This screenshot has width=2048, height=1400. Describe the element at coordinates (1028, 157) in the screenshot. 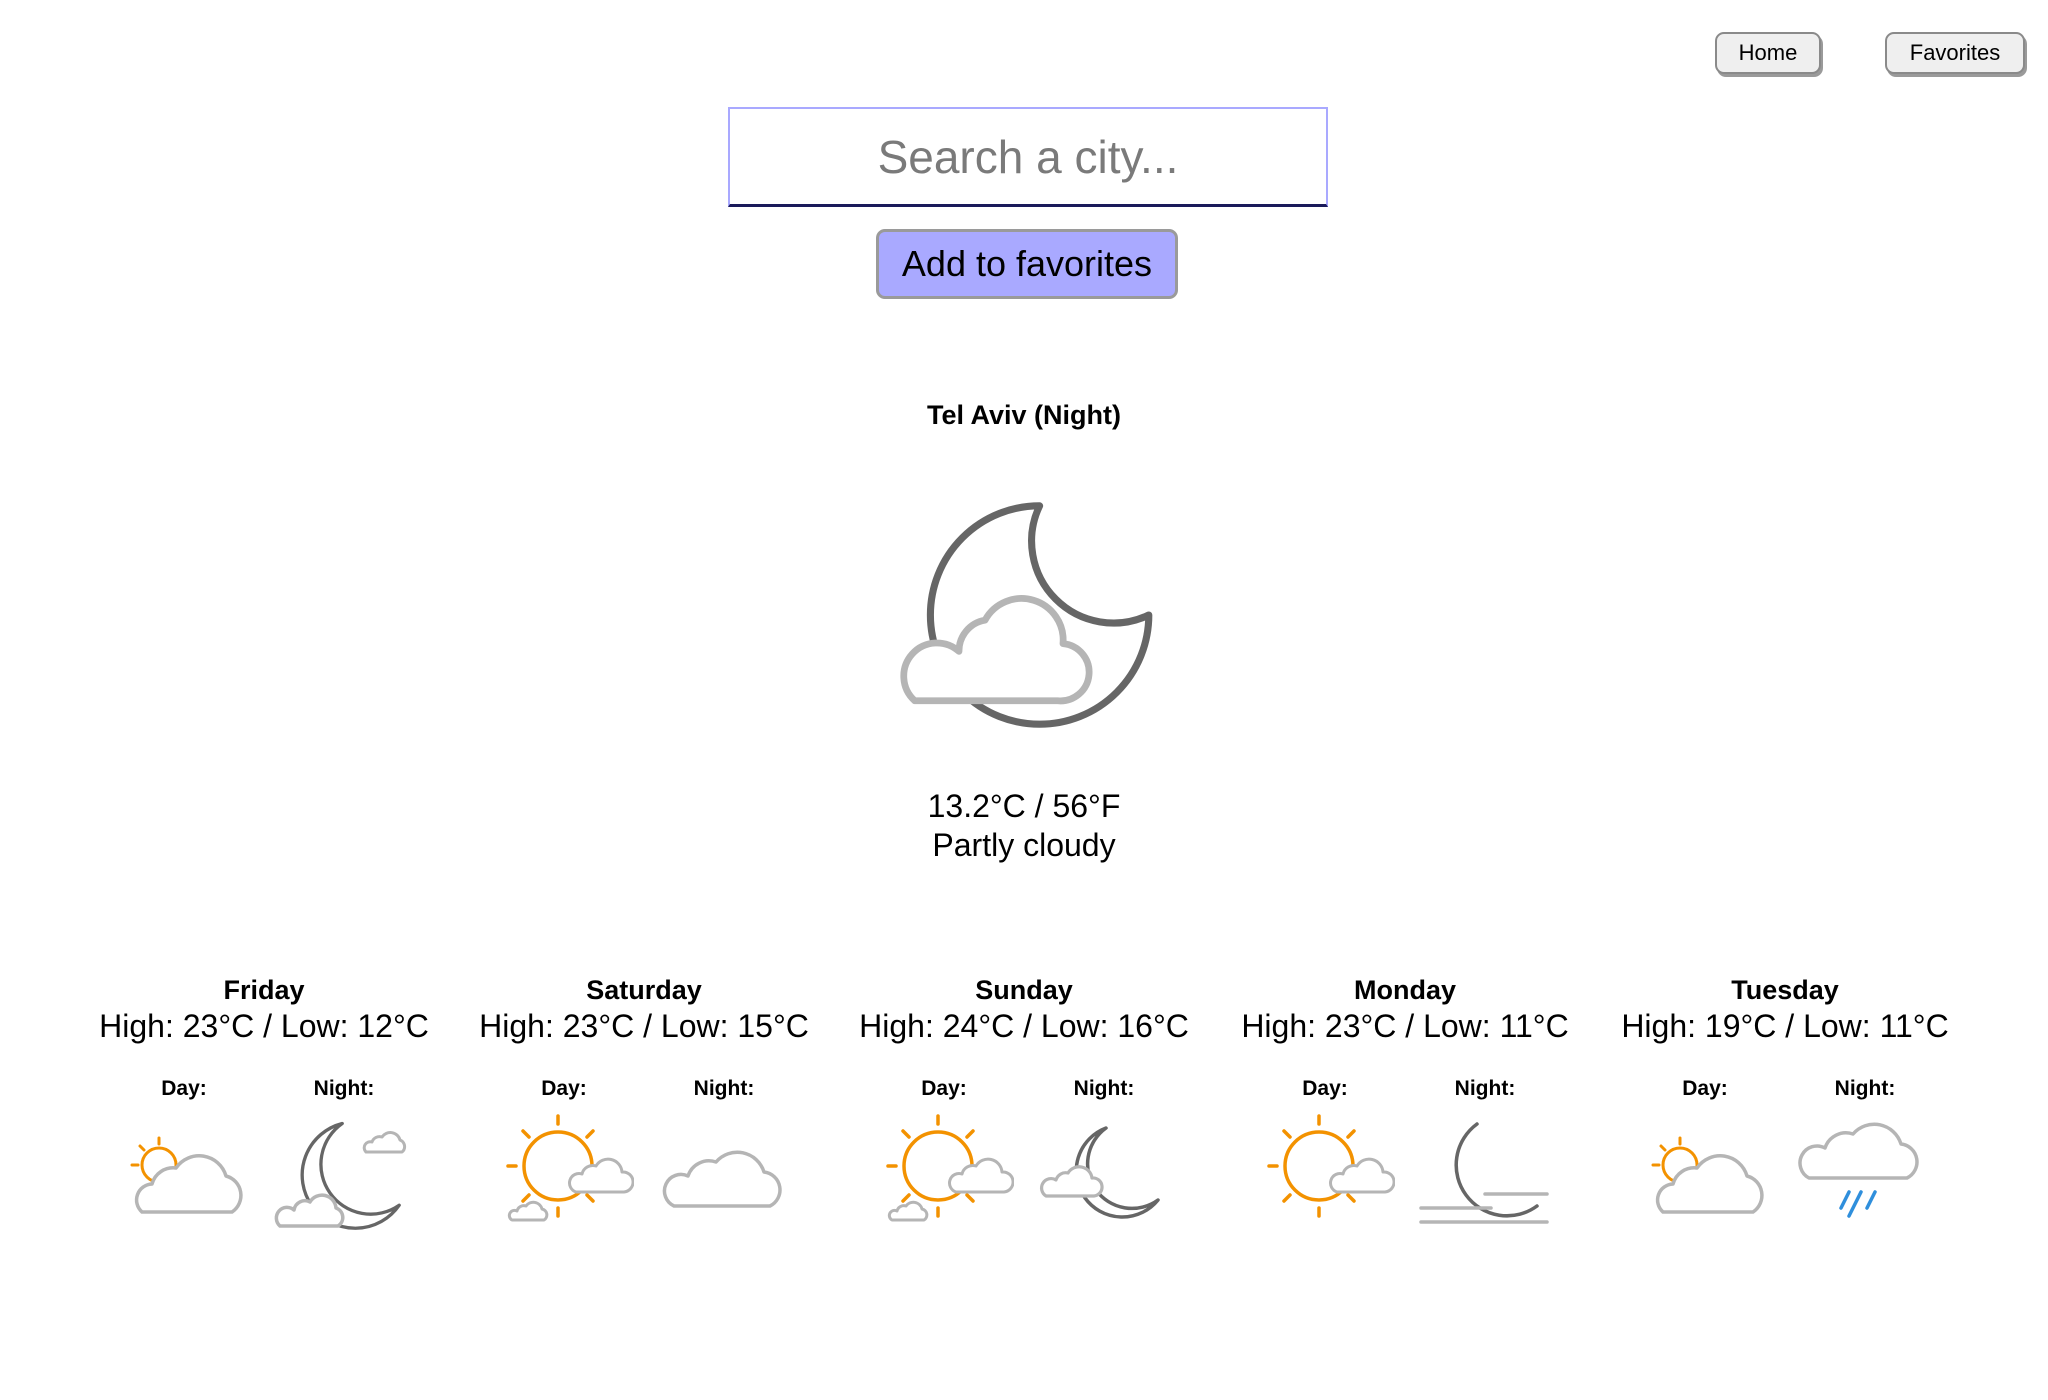

I see `city-search-input` at that location.